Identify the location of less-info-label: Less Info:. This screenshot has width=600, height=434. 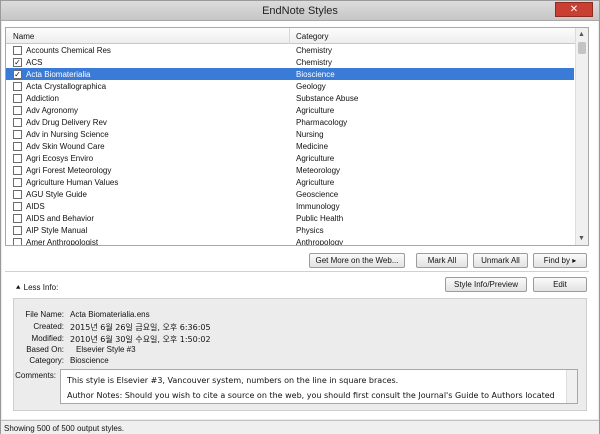
(41, 287).